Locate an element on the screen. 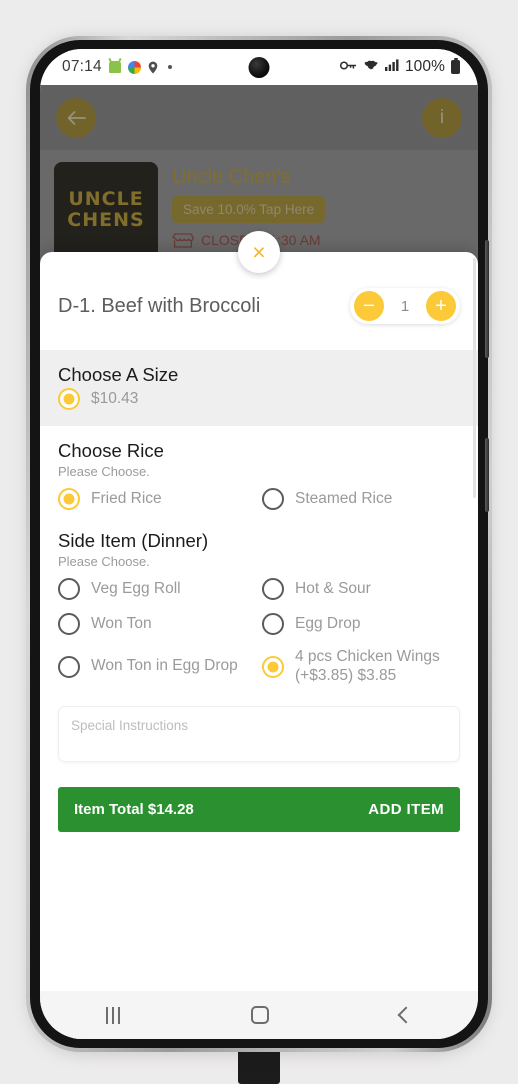 The height and width of the screenshot is (1084, 518). volume-button is located at coordinates (487, 299).